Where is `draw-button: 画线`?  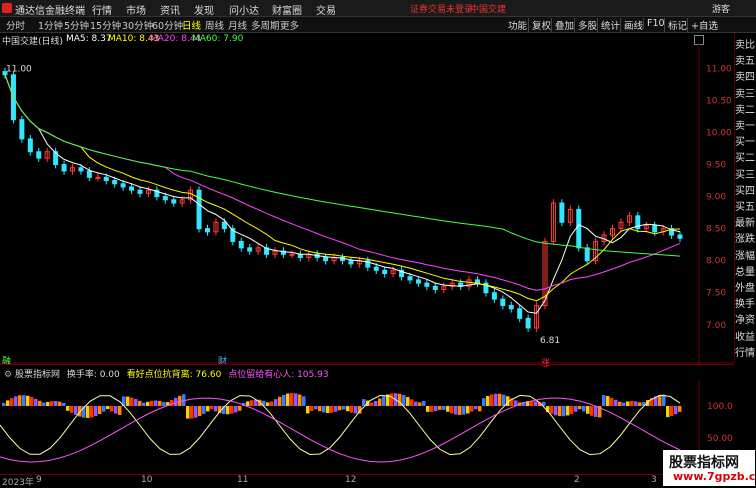 draw-button: 画线 is located at coordinates (631, 25).